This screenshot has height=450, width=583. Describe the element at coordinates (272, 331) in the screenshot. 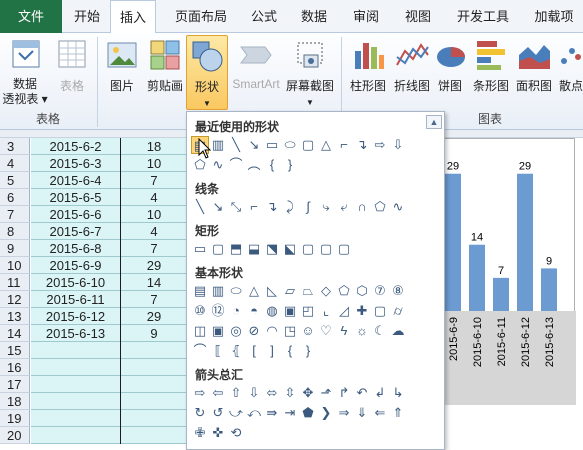

I see `block-arc-shape-icon: ◠` at that location.